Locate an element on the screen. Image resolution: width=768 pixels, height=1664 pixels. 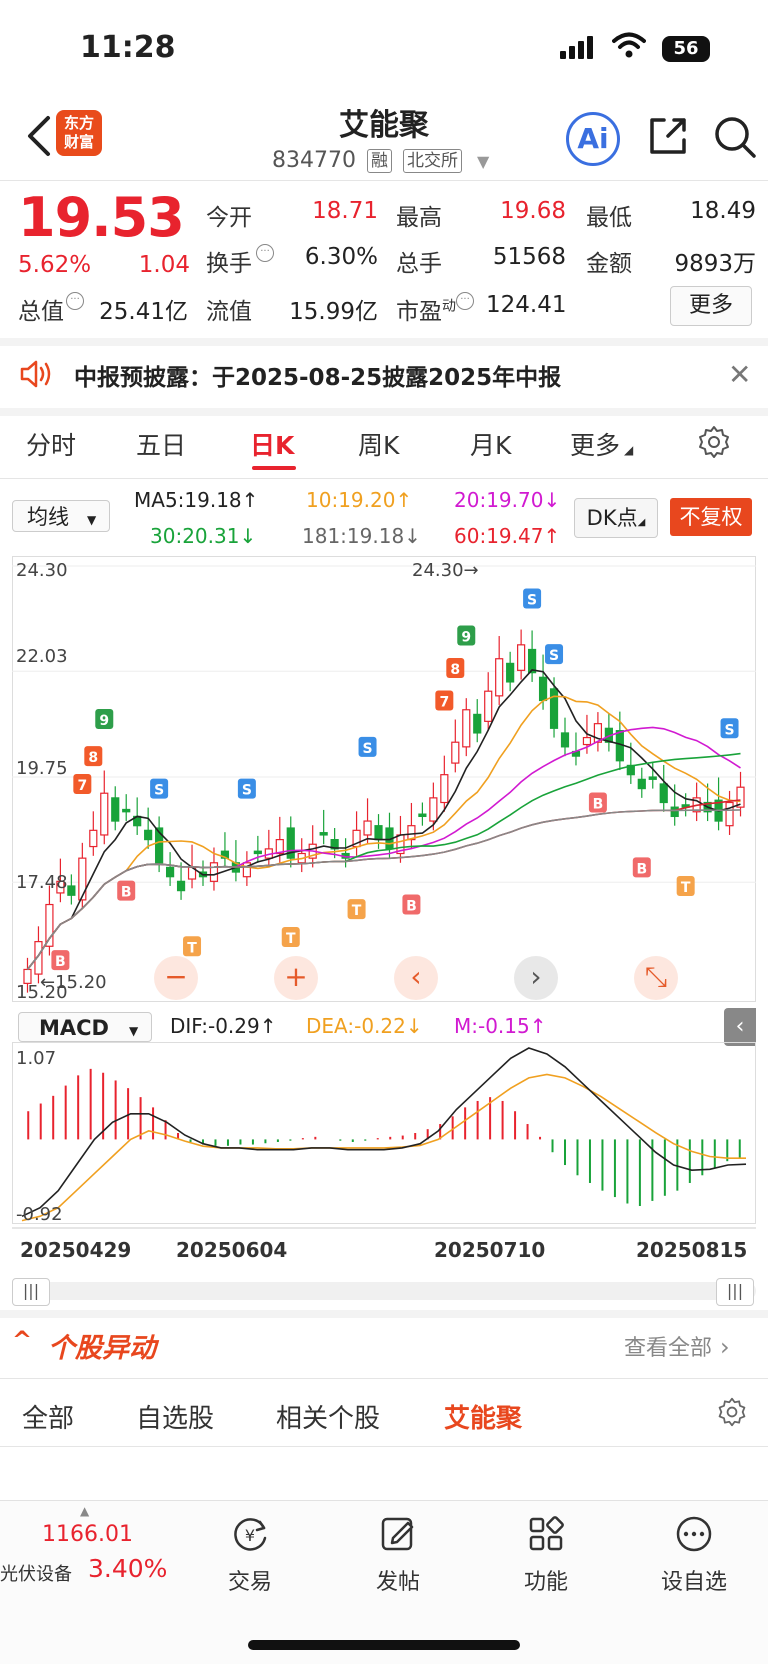
nav-functions: 功能 is located at coordinates (546, 1555).